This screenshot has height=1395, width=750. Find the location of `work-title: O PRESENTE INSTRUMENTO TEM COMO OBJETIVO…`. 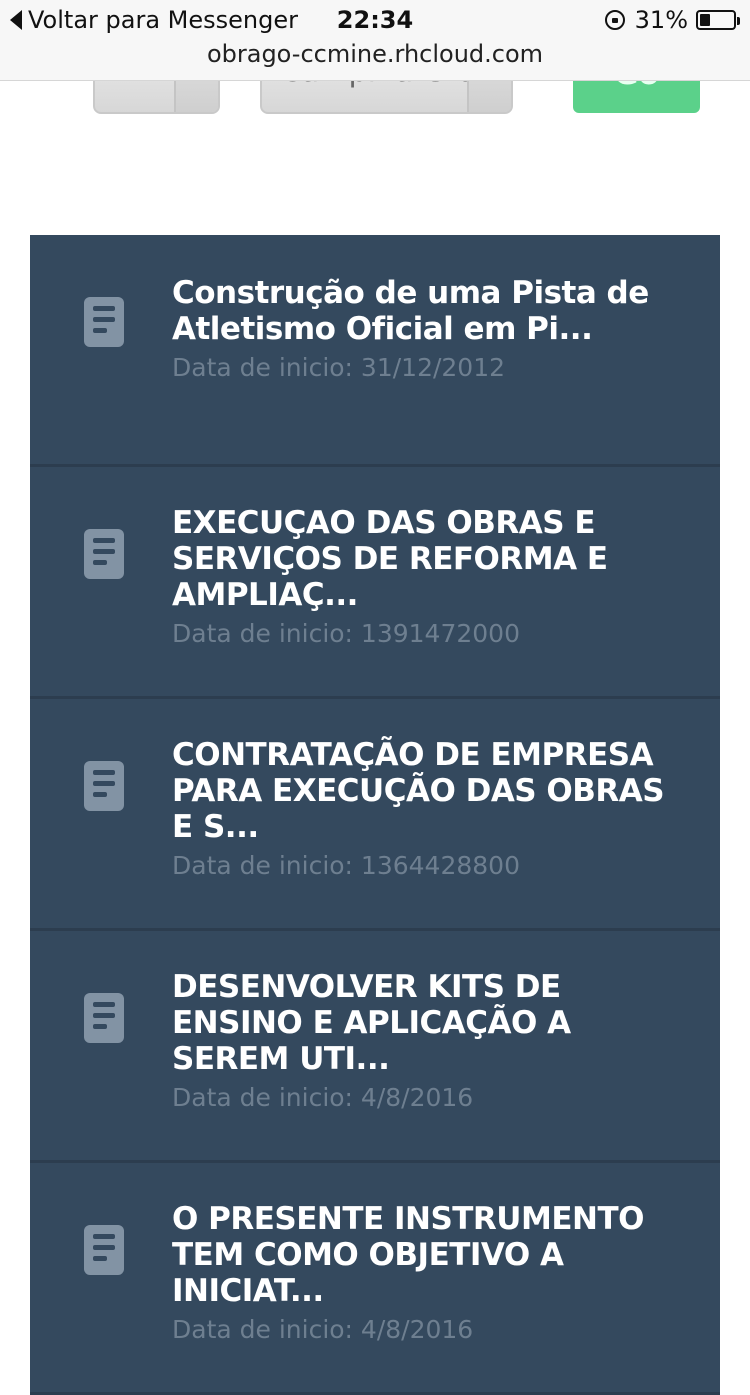

work-title: O PRESENTE INSTRUMENTO TEM COMO OBJETIVO… is located at coordinates (408, 1255).